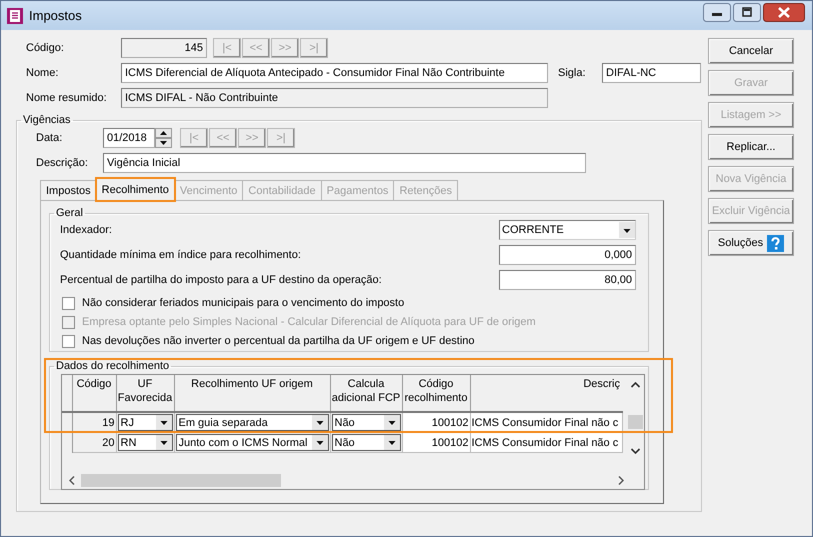  Describe the element at coordinates (181, 255) in the screenshot. I see `field-label: Quantidade mínima em índice para recolhimento:` at that location.